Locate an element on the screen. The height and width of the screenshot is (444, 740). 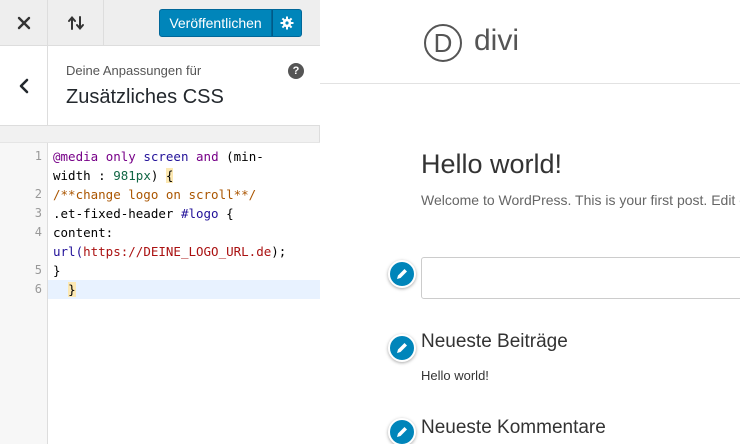
code-token: ) is located at coordinates (158, 175).